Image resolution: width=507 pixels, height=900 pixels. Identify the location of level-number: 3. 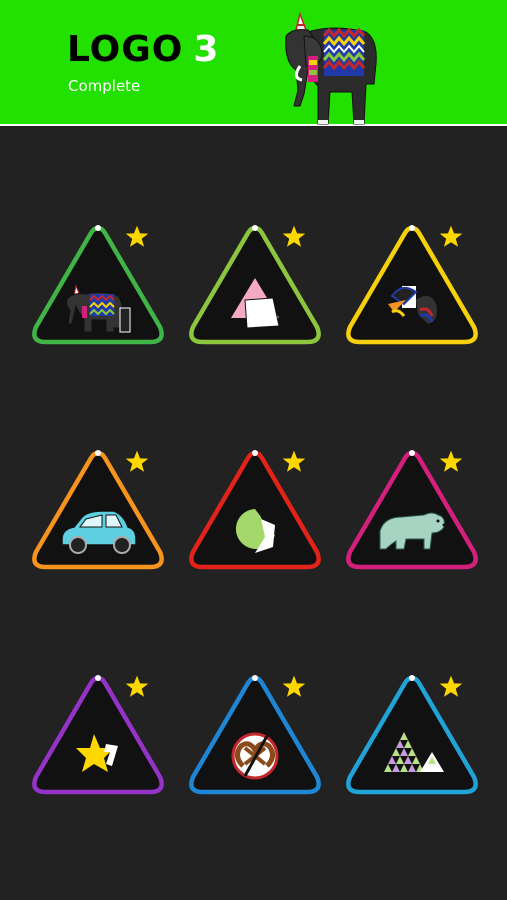
(206, 49).